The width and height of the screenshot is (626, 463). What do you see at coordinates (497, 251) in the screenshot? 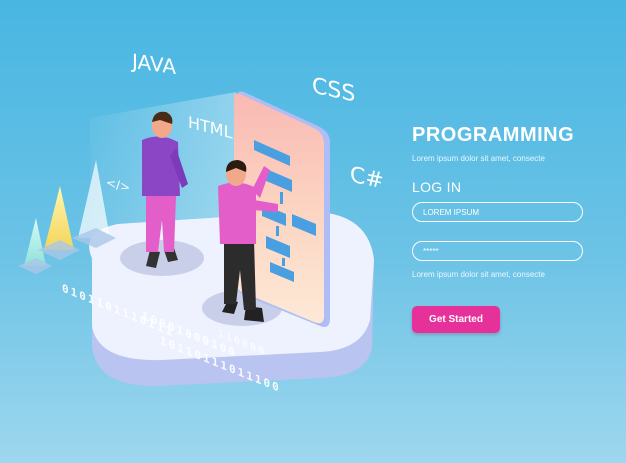
I see `password-input` at bounding box center [497, 251].